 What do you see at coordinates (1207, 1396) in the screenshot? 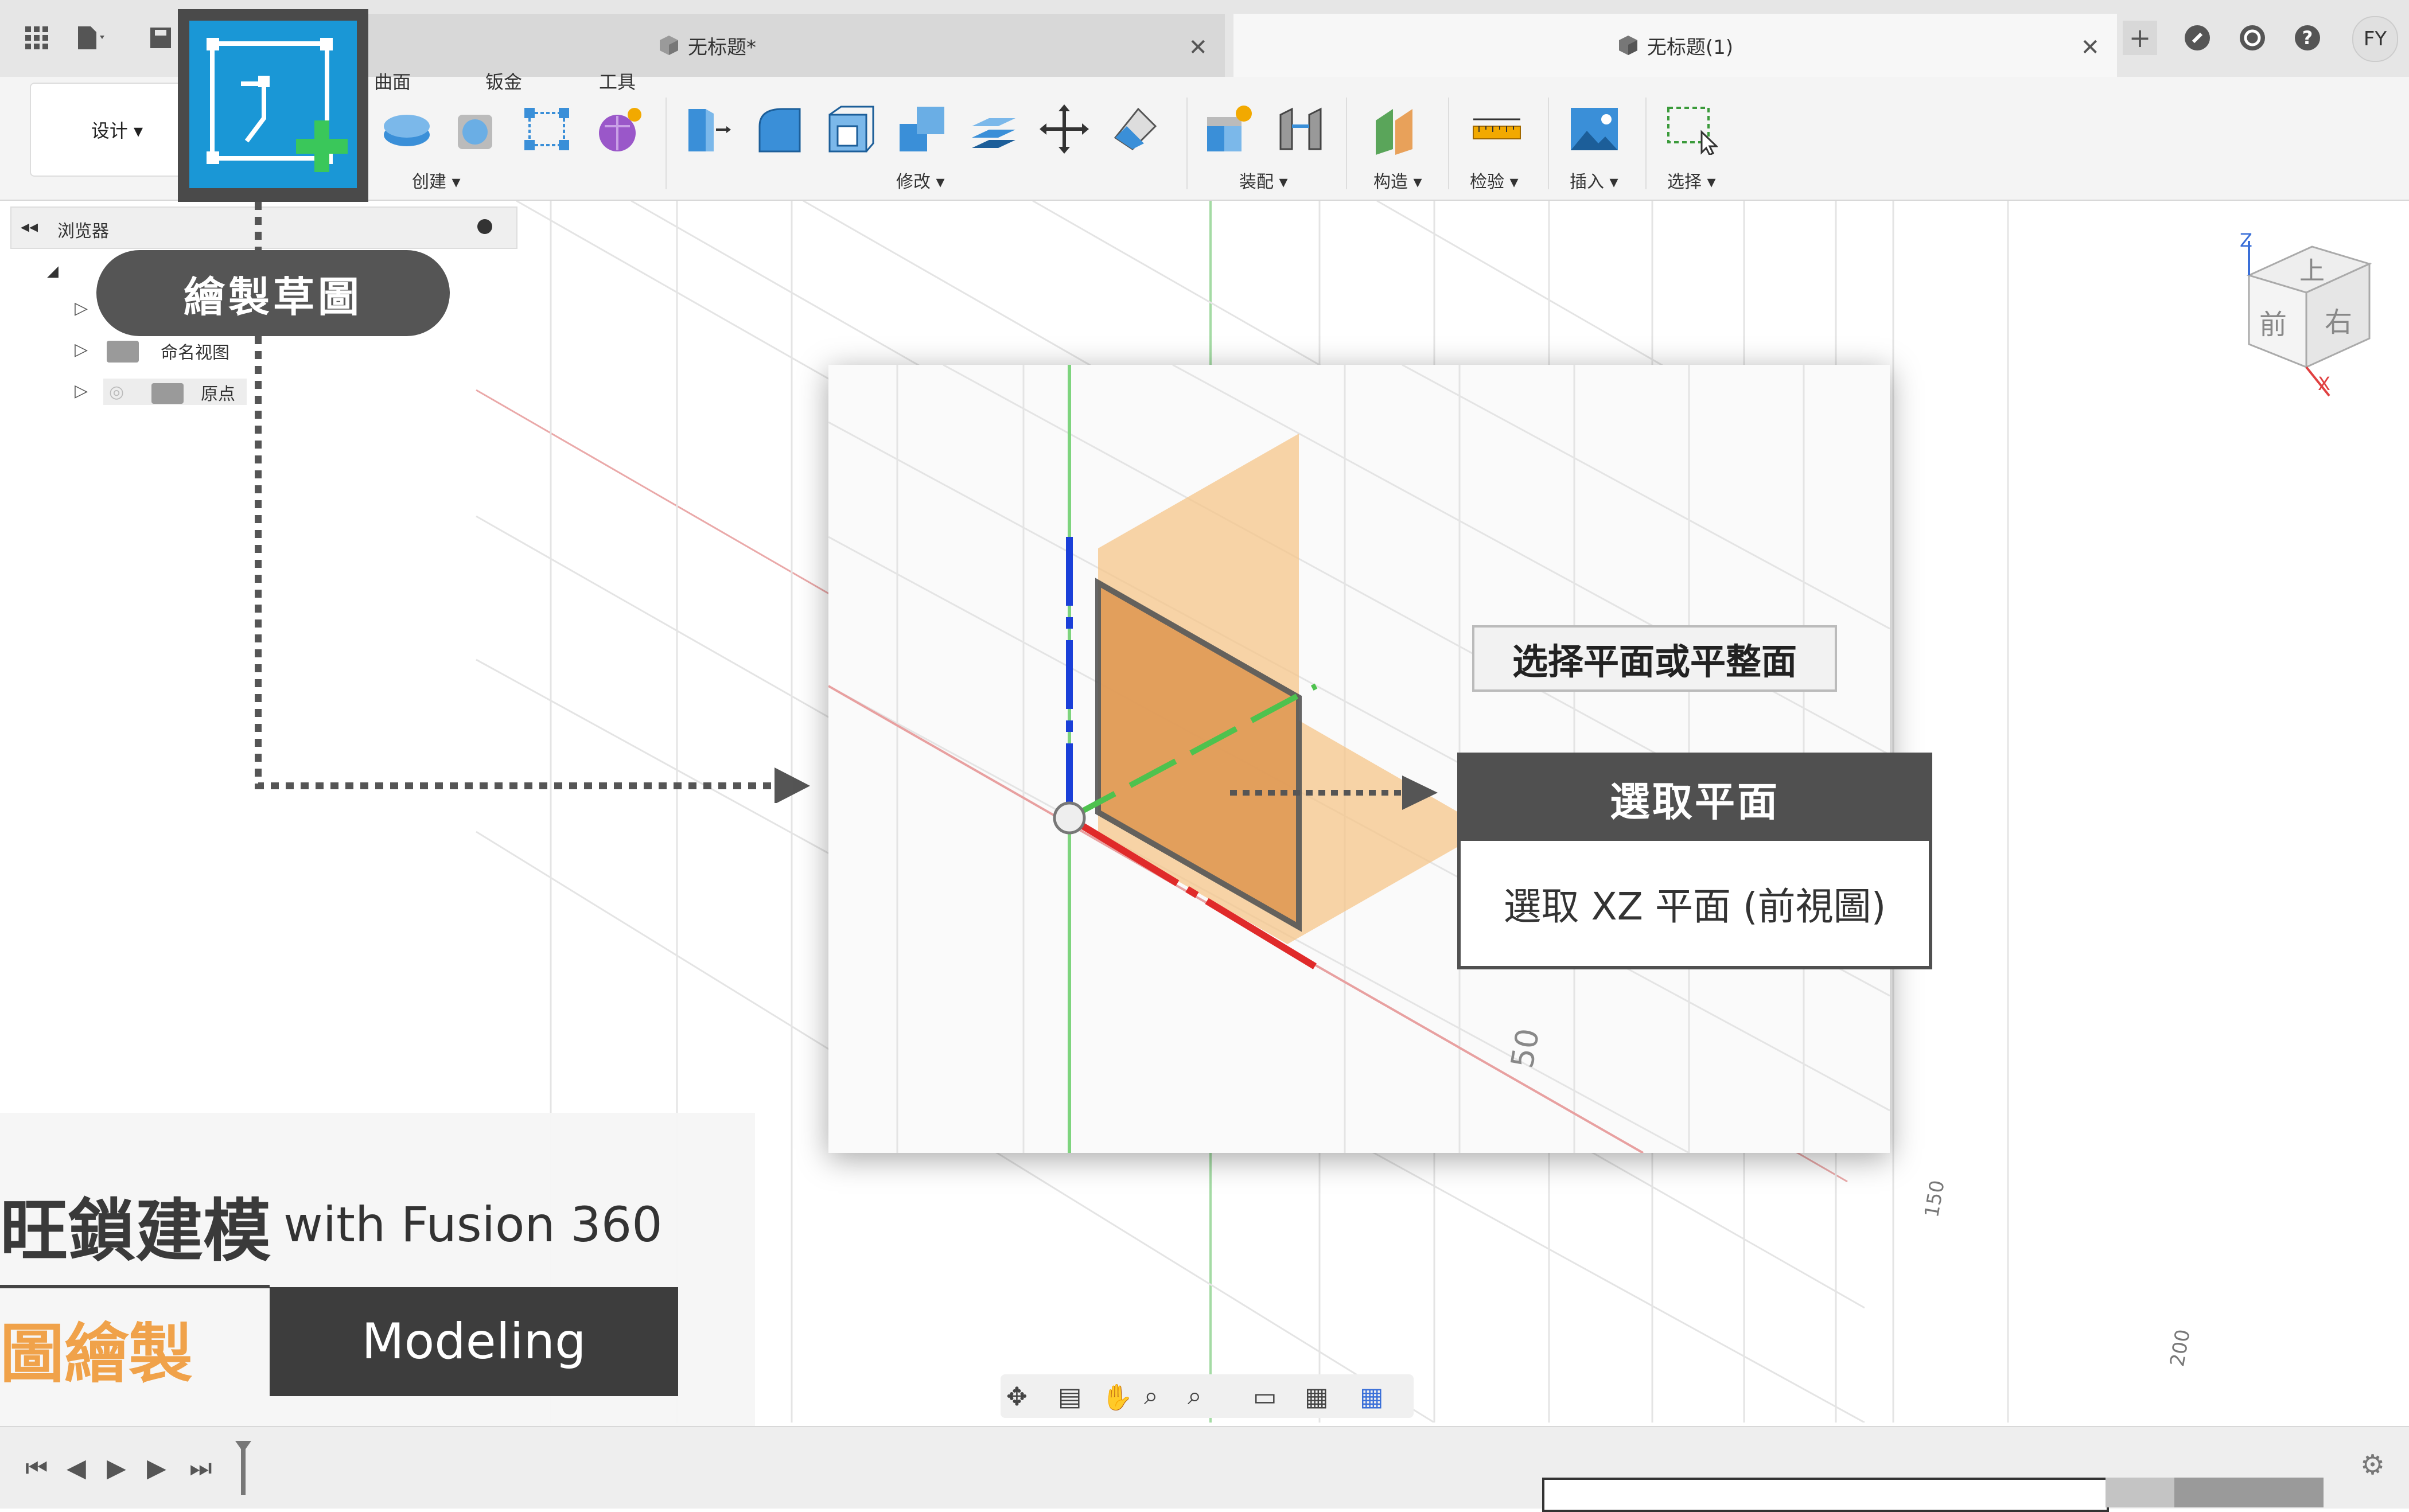
I see `navigation-toolbar: ✥ ▤ ✋ ⌕ ⌕ ▭ ▦ ▦` at bounding box center [1207, 1396].